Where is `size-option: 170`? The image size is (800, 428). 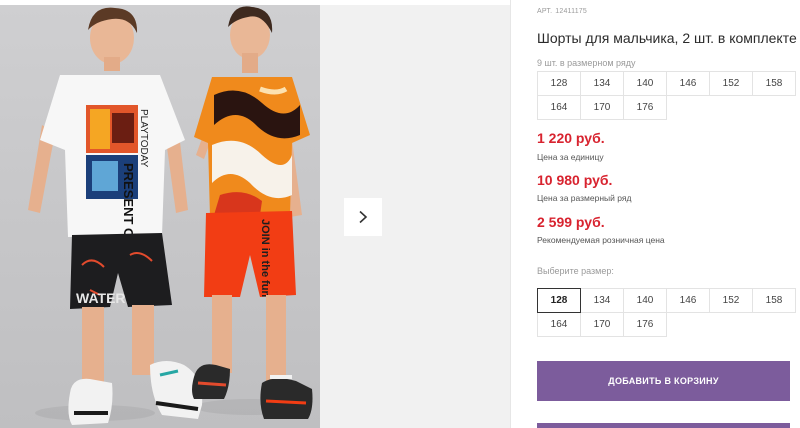 size-option: 170 is located at coordinates (602, 324).